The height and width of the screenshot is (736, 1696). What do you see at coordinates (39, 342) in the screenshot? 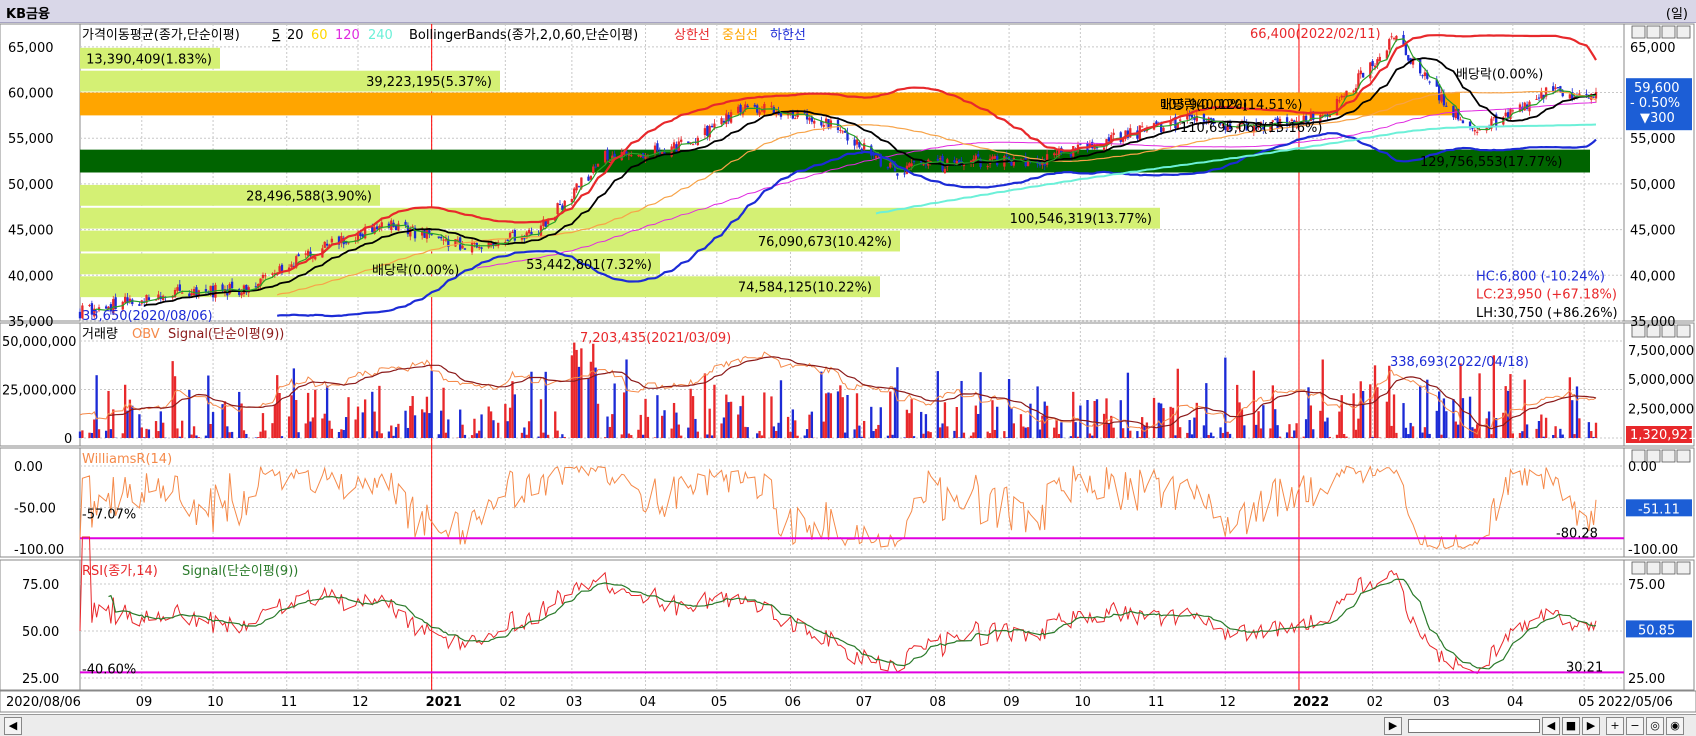
I see `volume-y-tick: 50,000,000` at bounding box center [39, 342].